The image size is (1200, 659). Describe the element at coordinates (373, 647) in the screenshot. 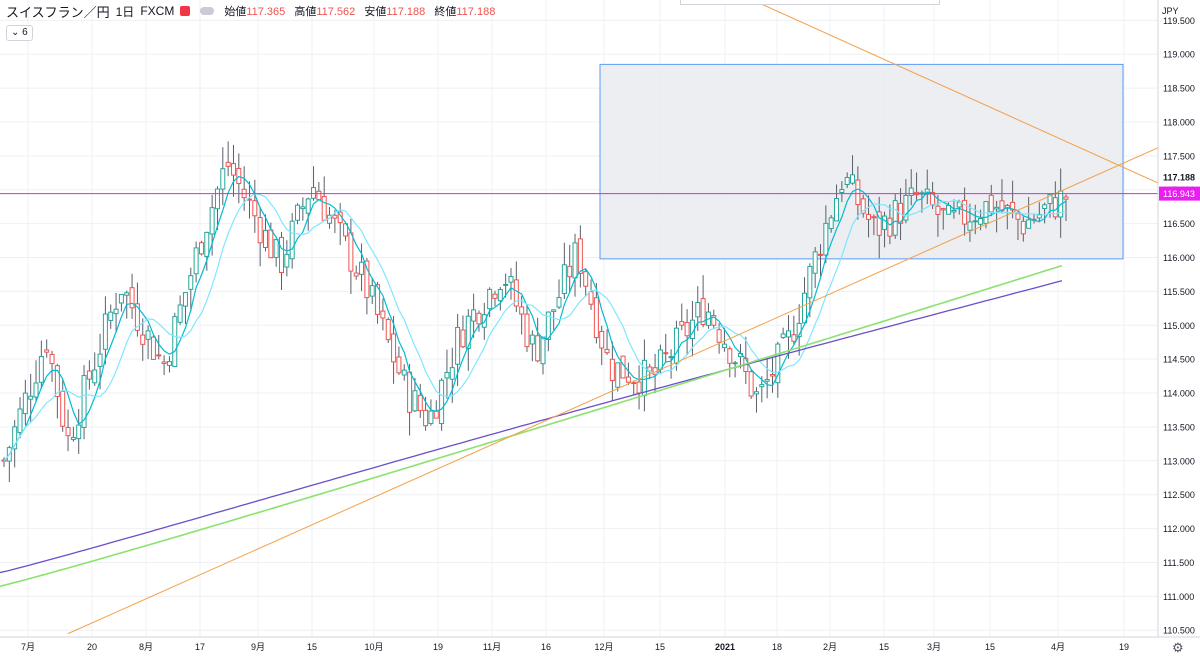

I see `x-tick-label: 10月` at that location.